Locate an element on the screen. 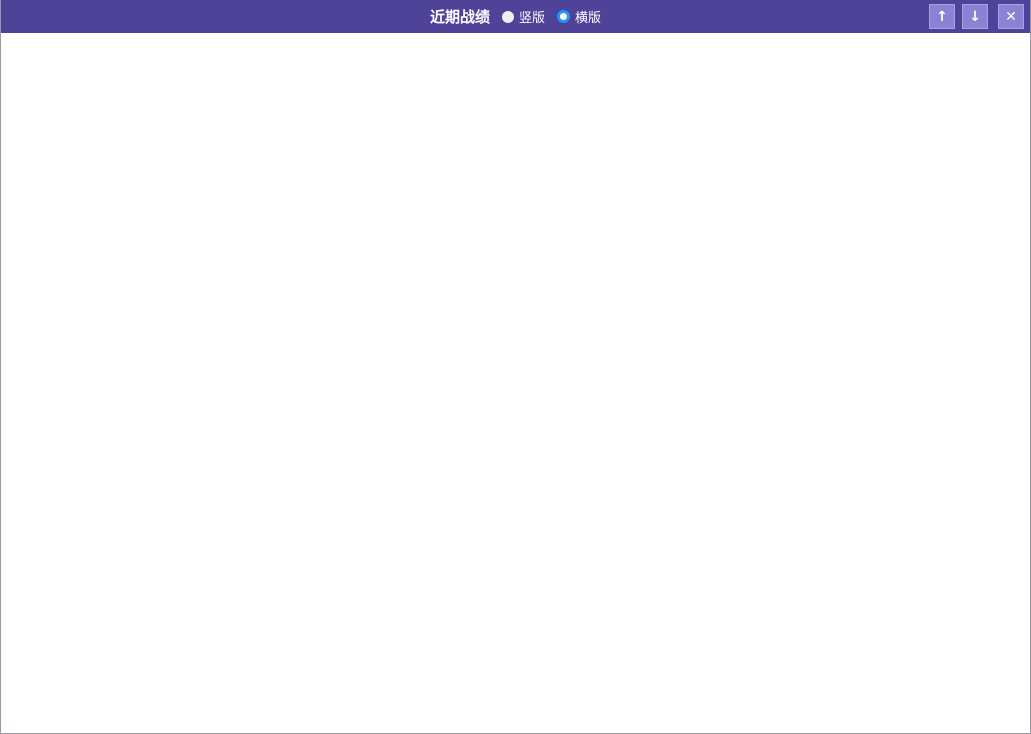 This screenshot has height=734, width=1031. close-button: ✕ is located at coordinates (1011, 16).